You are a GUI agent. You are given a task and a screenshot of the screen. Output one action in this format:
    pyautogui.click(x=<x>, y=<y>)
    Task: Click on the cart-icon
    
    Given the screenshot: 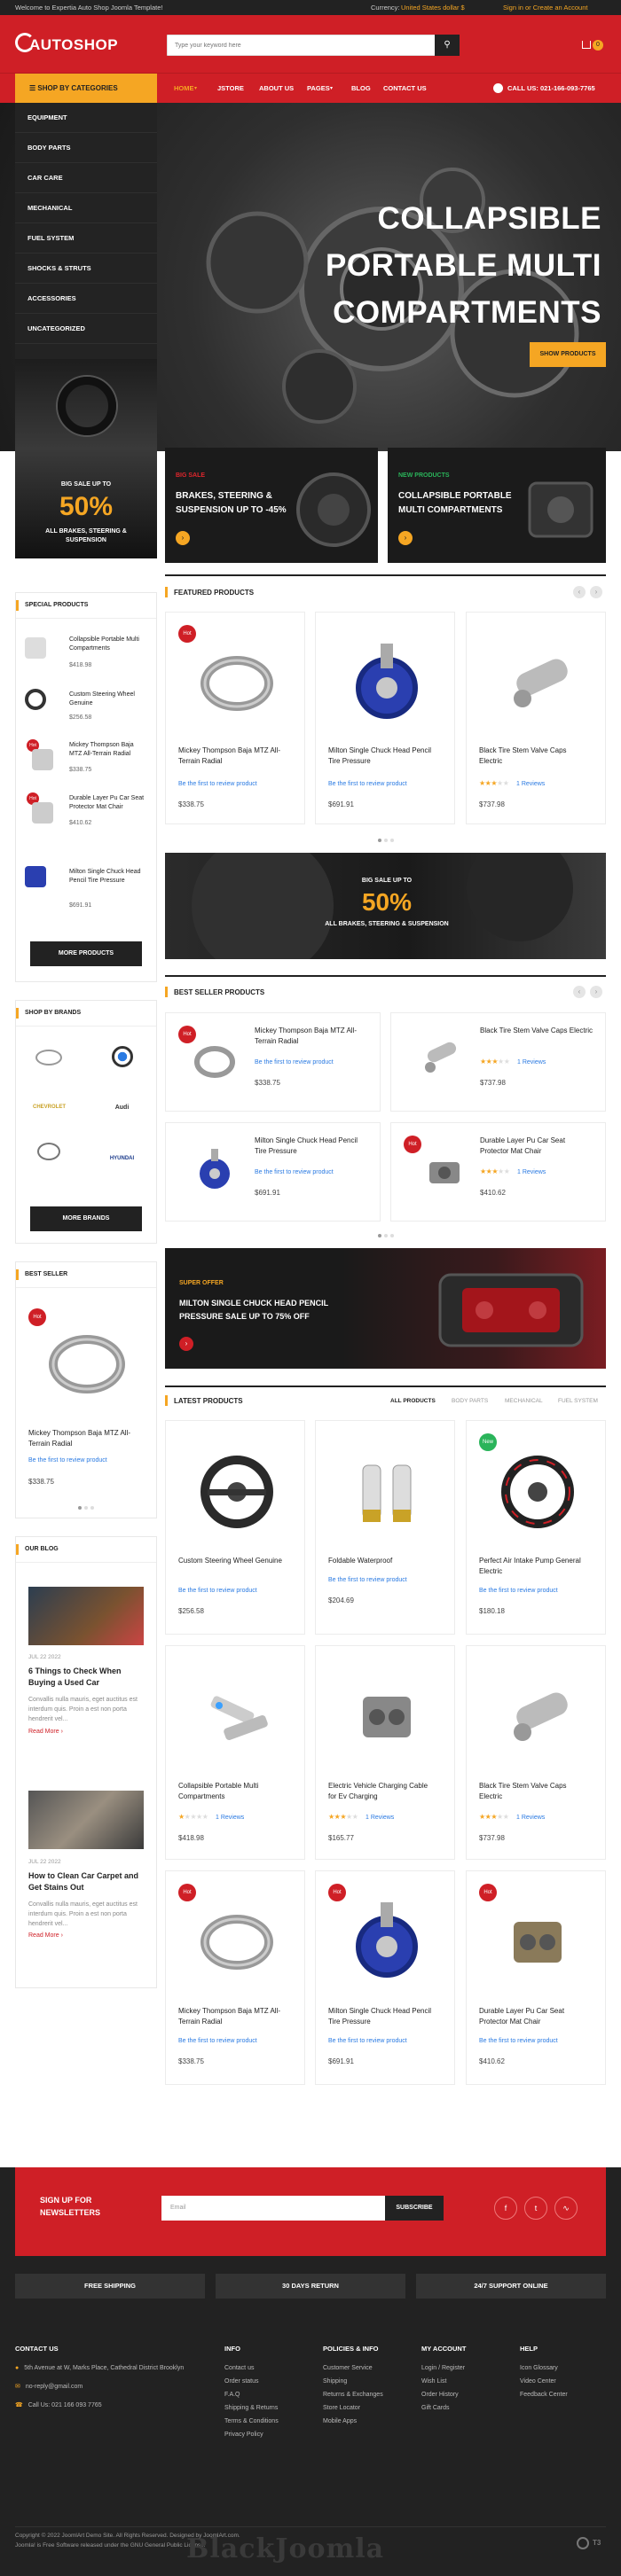 What is the action you would take?
    pyautogui.click(x=586, y=45)
    